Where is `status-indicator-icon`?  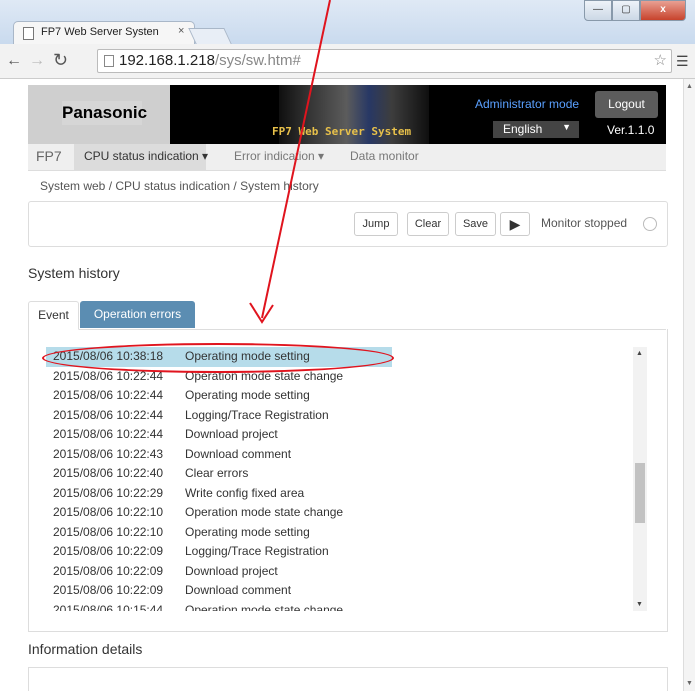
status-indicator-icon is located at coordinates (650, 224).